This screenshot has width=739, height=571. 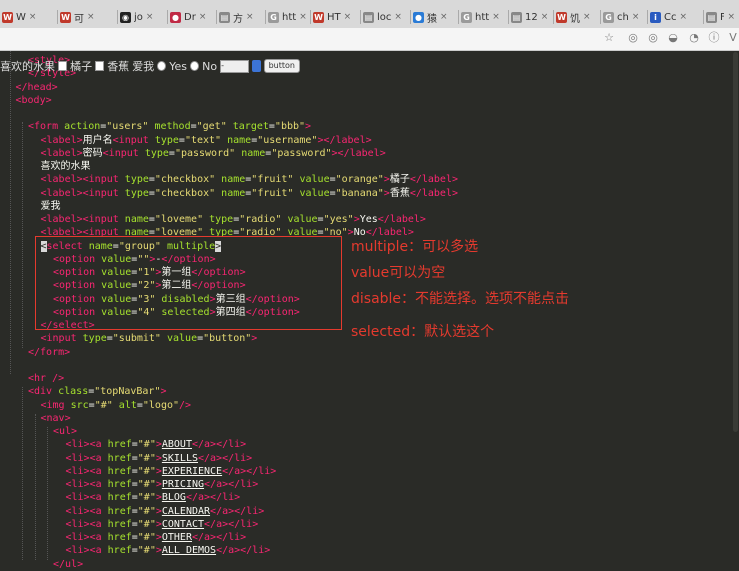 I want to click on orange-checkbox, so click(x=63, y=66).